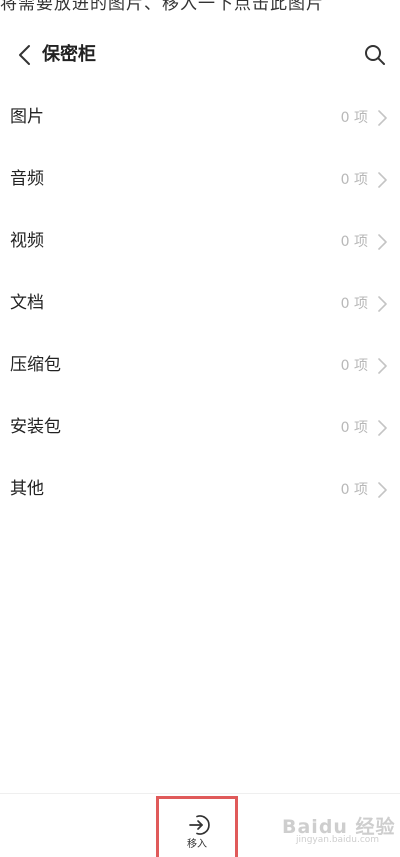 This screenshot has width=400, height=857. I want to click on search-button, so click(375, 55).